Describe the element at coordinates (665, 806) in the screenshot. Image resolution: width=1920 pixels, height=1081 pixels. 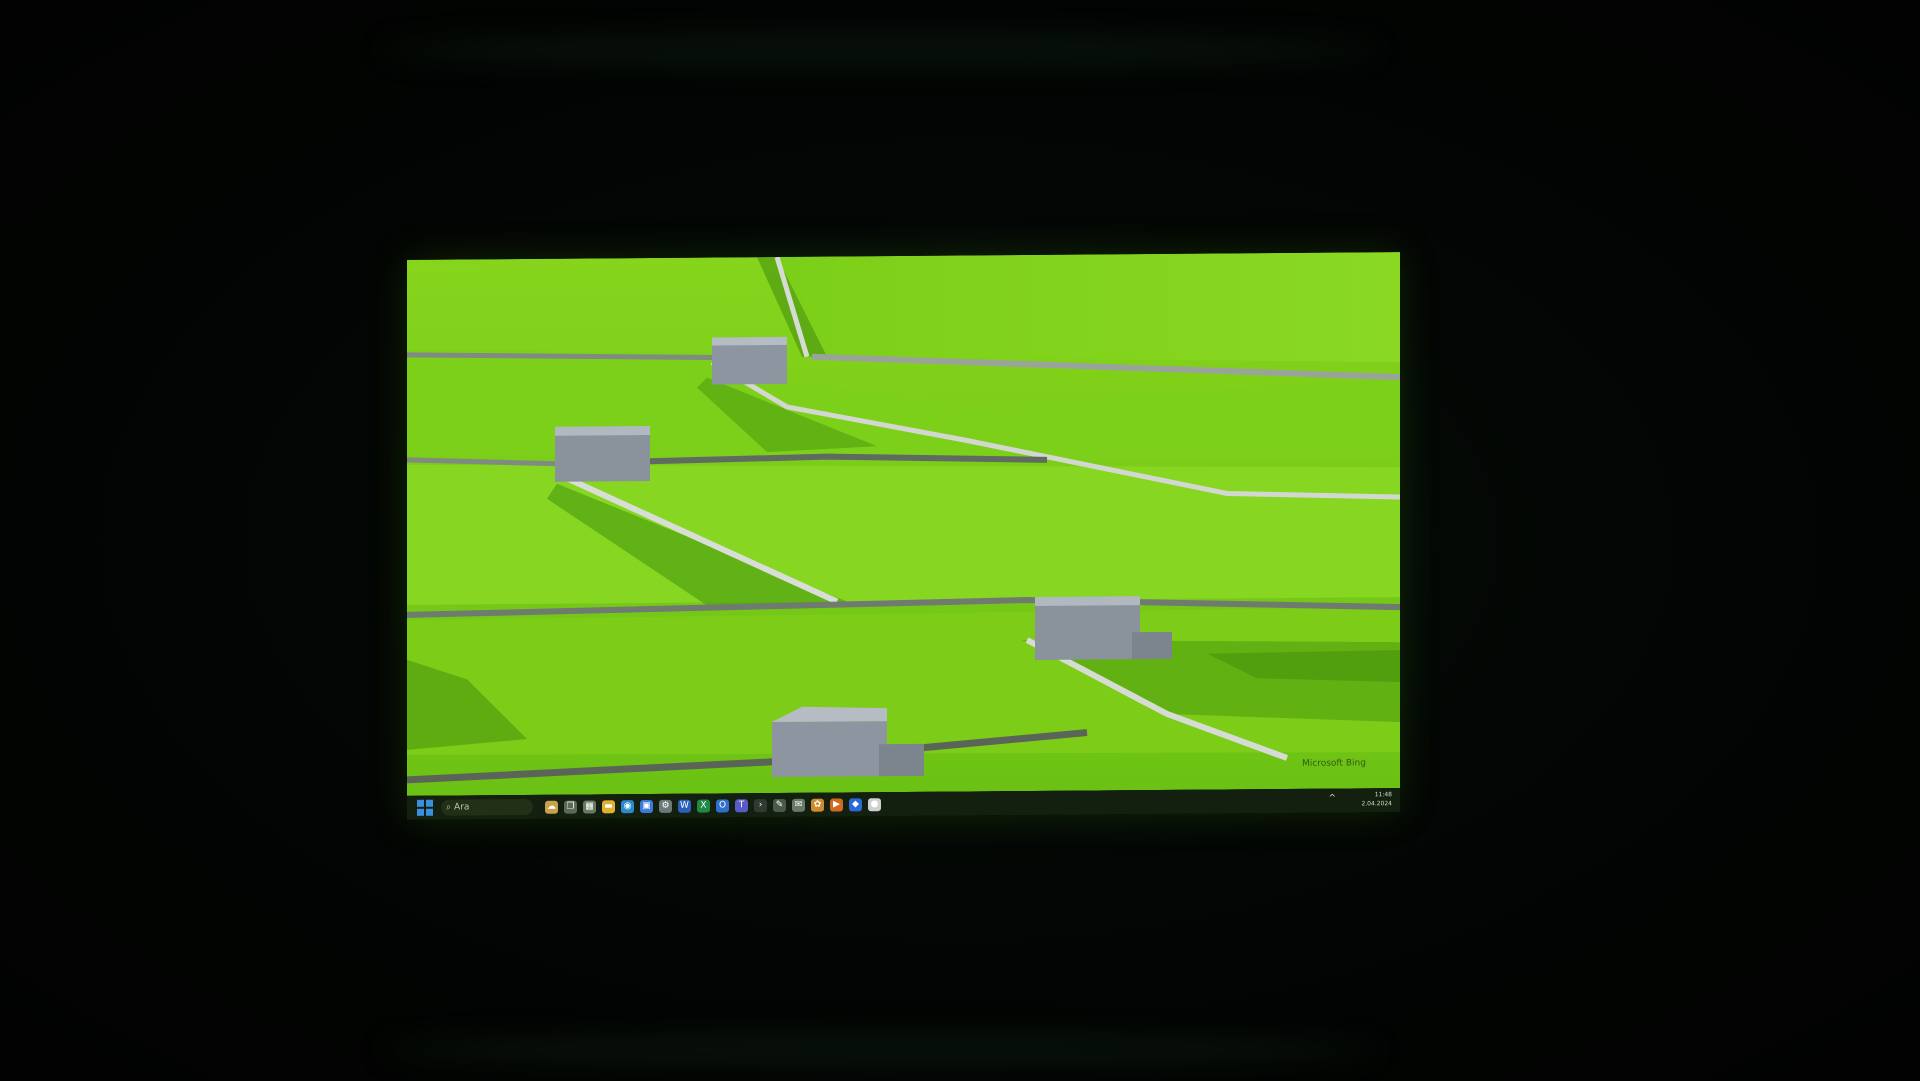
I see `settings-icon: ⚙` at that location.